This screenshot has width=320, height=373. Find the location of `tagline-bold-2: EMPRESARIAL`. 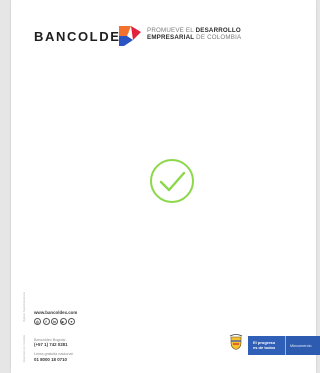

tagline-bold-2: EMPRESARIAL is located at coordinates (171, 38).